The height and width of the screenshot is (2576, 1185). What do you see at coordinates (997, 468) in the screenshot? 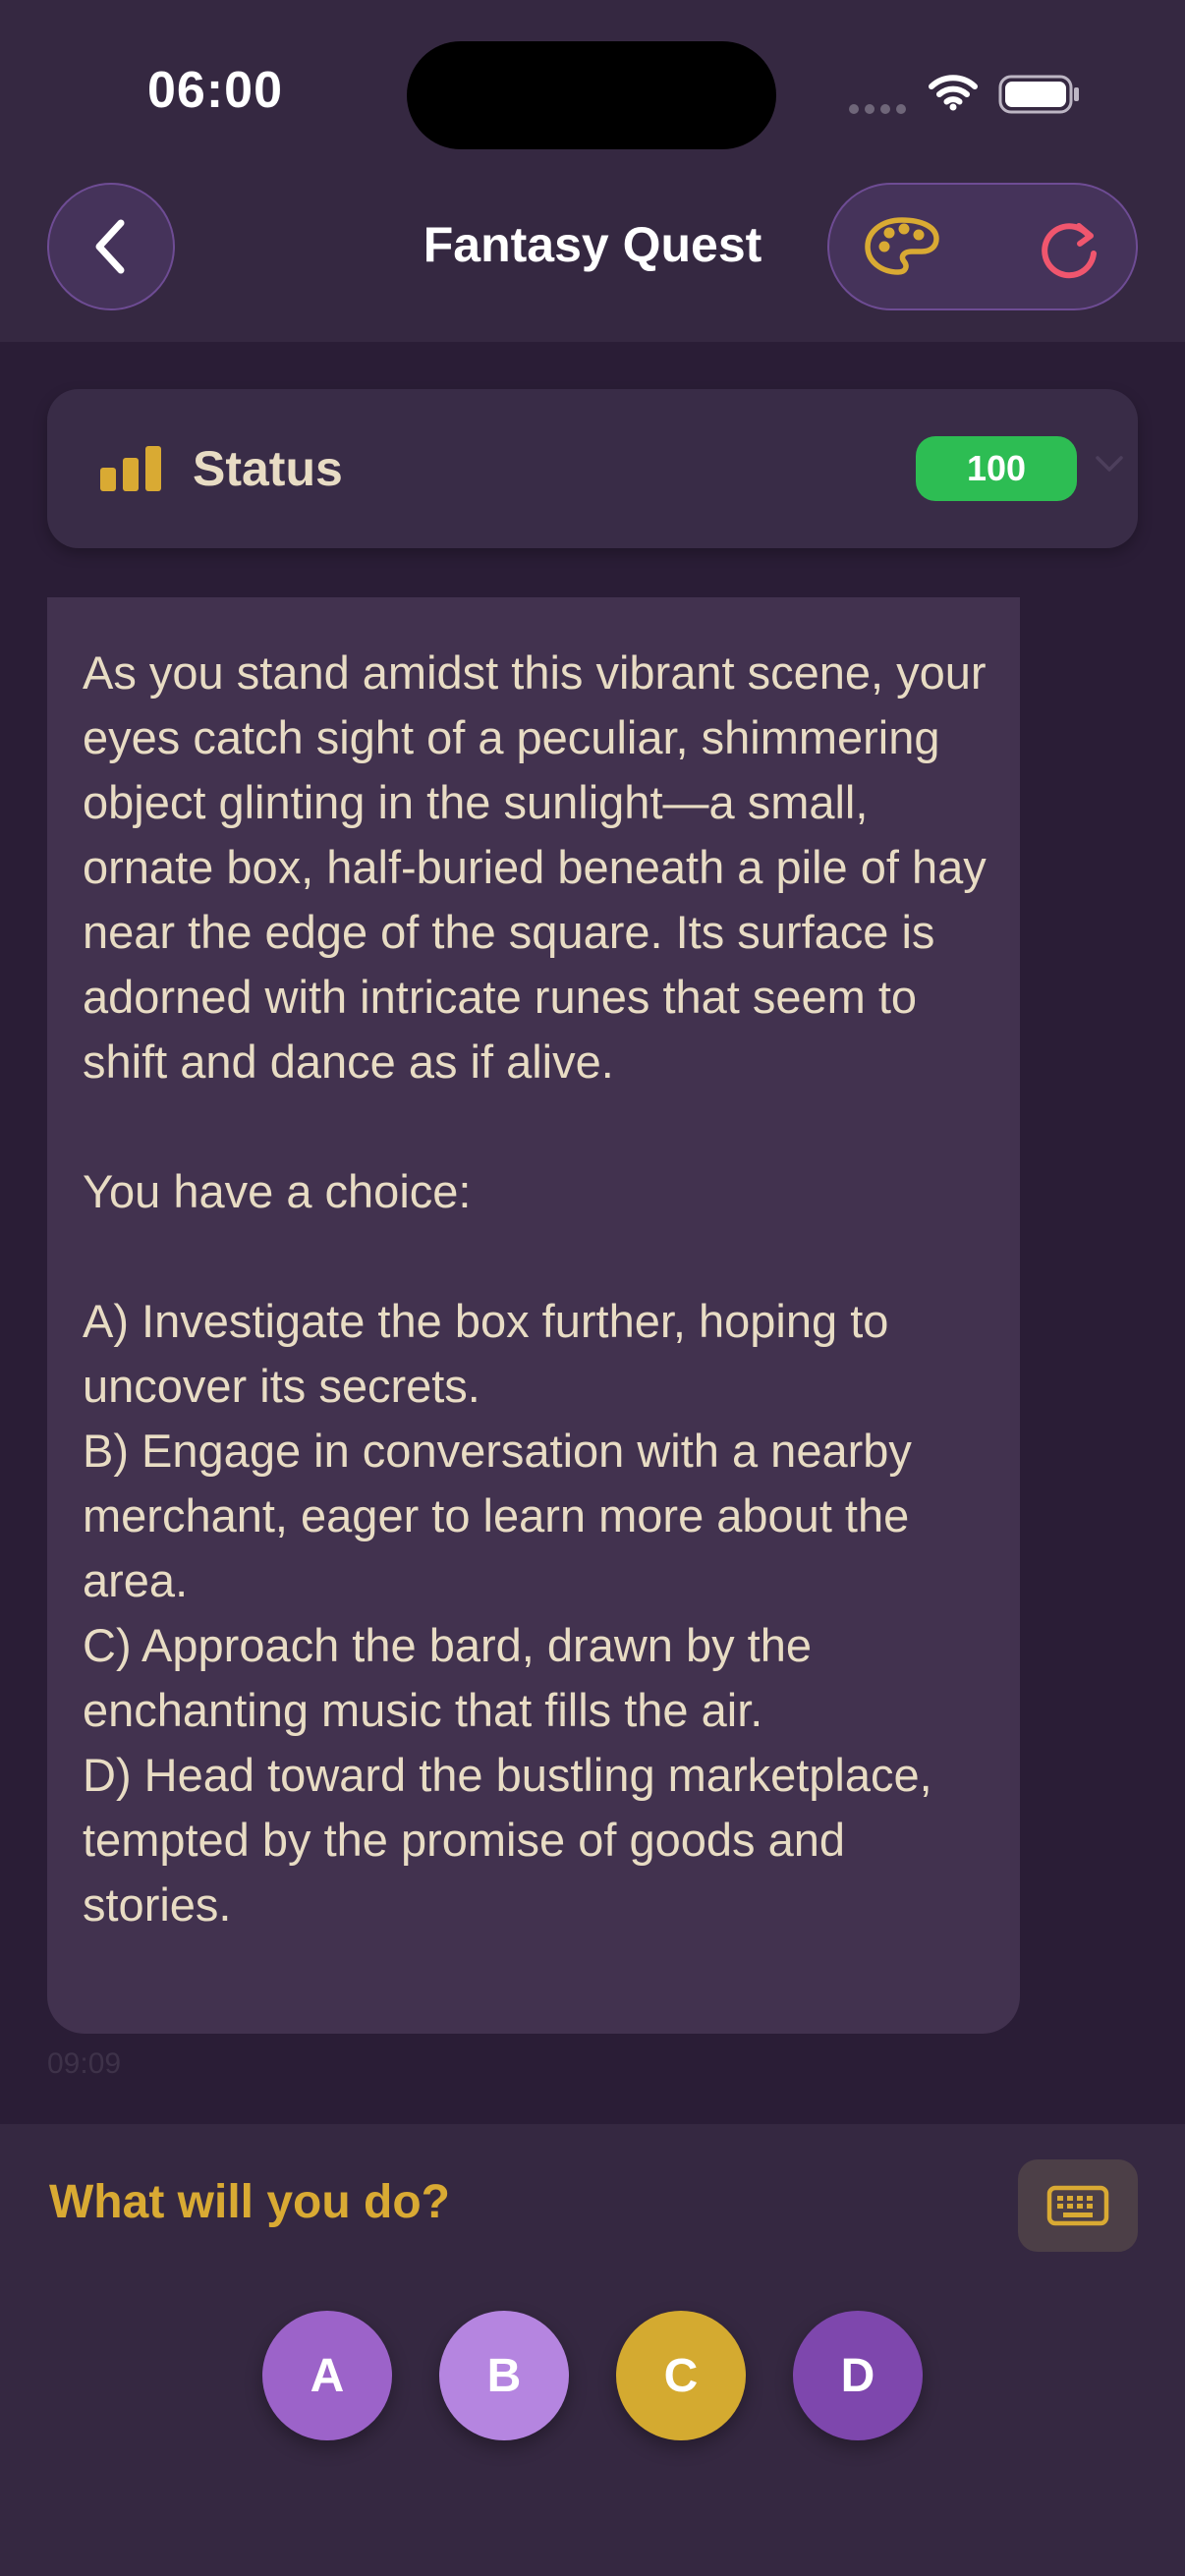
I see `status-value-badge: 100` at bounding box center [997, 468].